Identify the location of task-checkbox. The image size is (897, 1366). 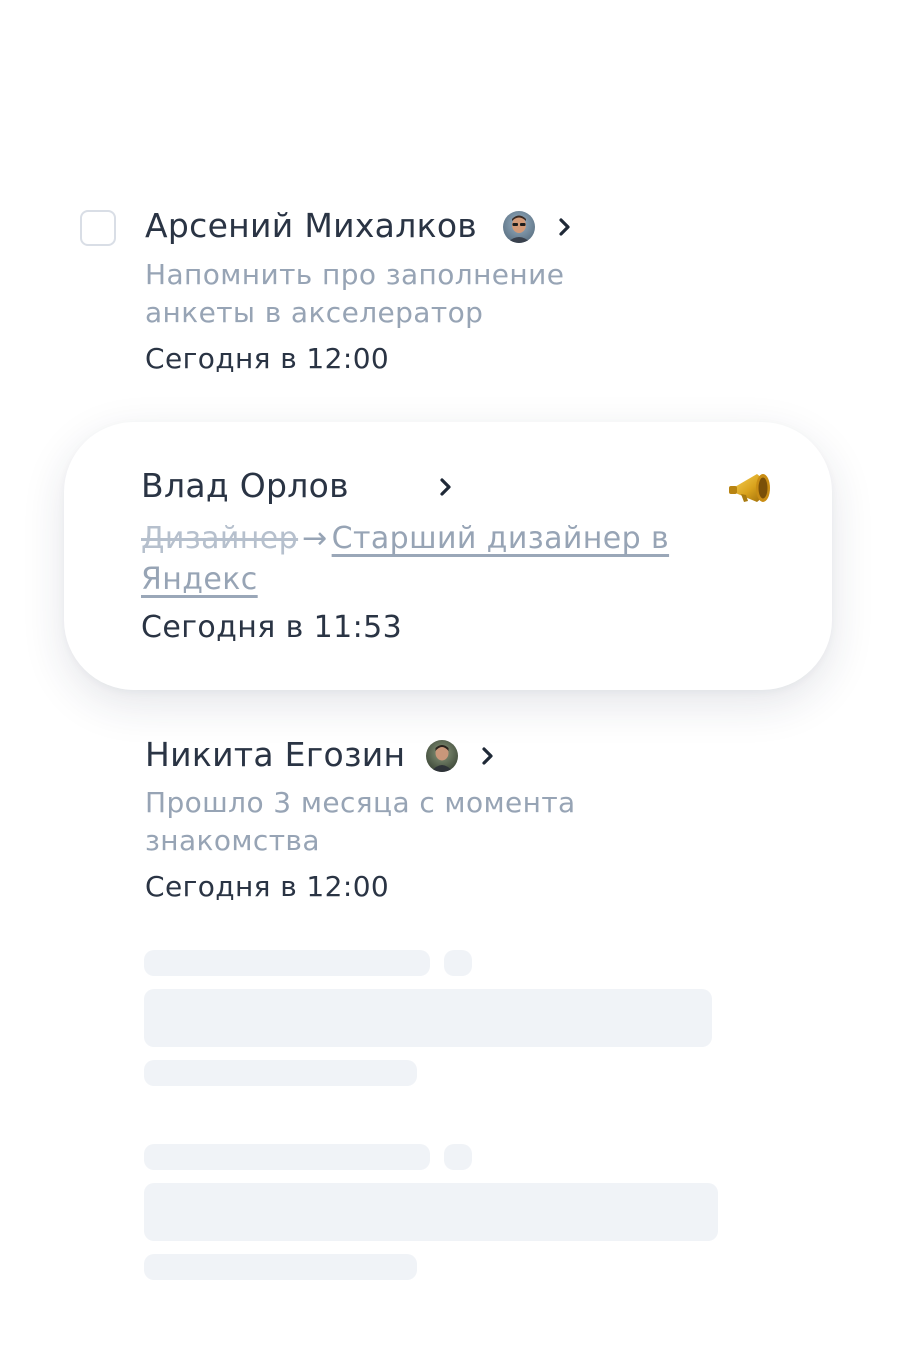
(98, 228).